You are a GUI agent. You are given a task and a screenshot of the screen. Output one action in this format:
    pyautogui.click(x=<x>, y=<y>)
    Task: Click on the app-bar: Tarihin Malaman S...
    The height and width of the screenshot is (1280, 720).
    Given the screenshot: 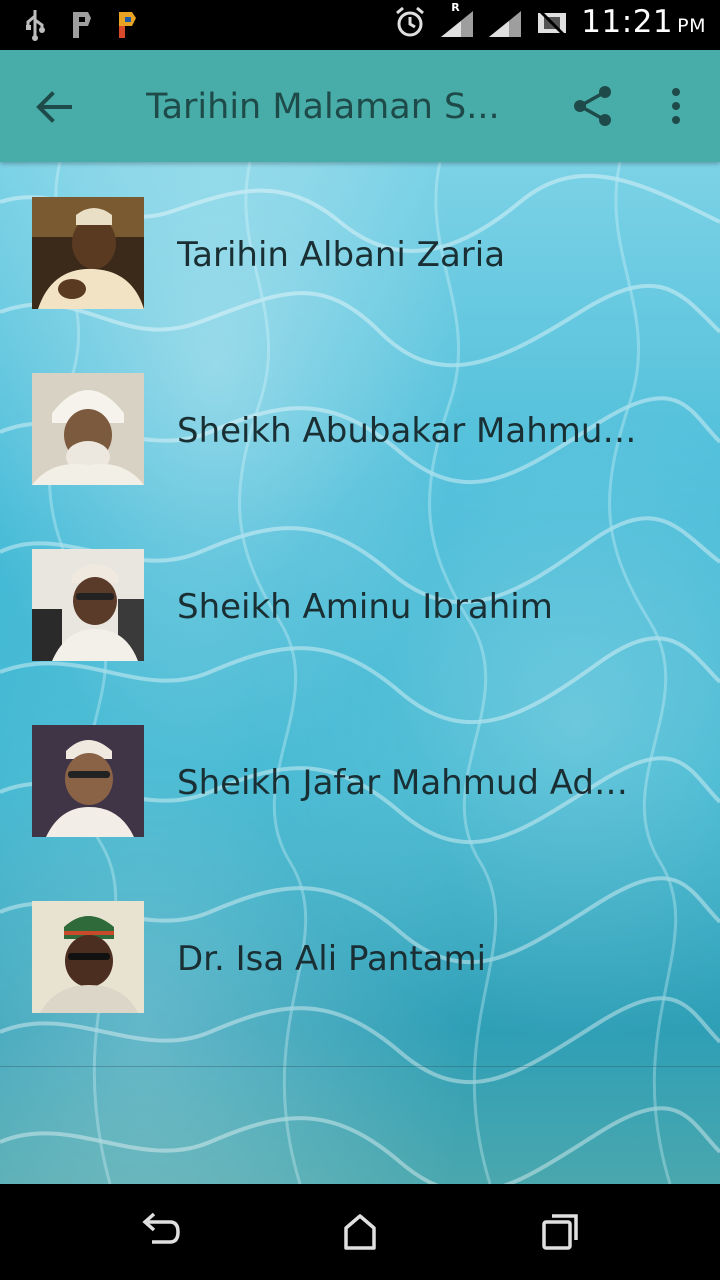 What is the action you would take?
    pyautogui.click(x=360, y=106)
    